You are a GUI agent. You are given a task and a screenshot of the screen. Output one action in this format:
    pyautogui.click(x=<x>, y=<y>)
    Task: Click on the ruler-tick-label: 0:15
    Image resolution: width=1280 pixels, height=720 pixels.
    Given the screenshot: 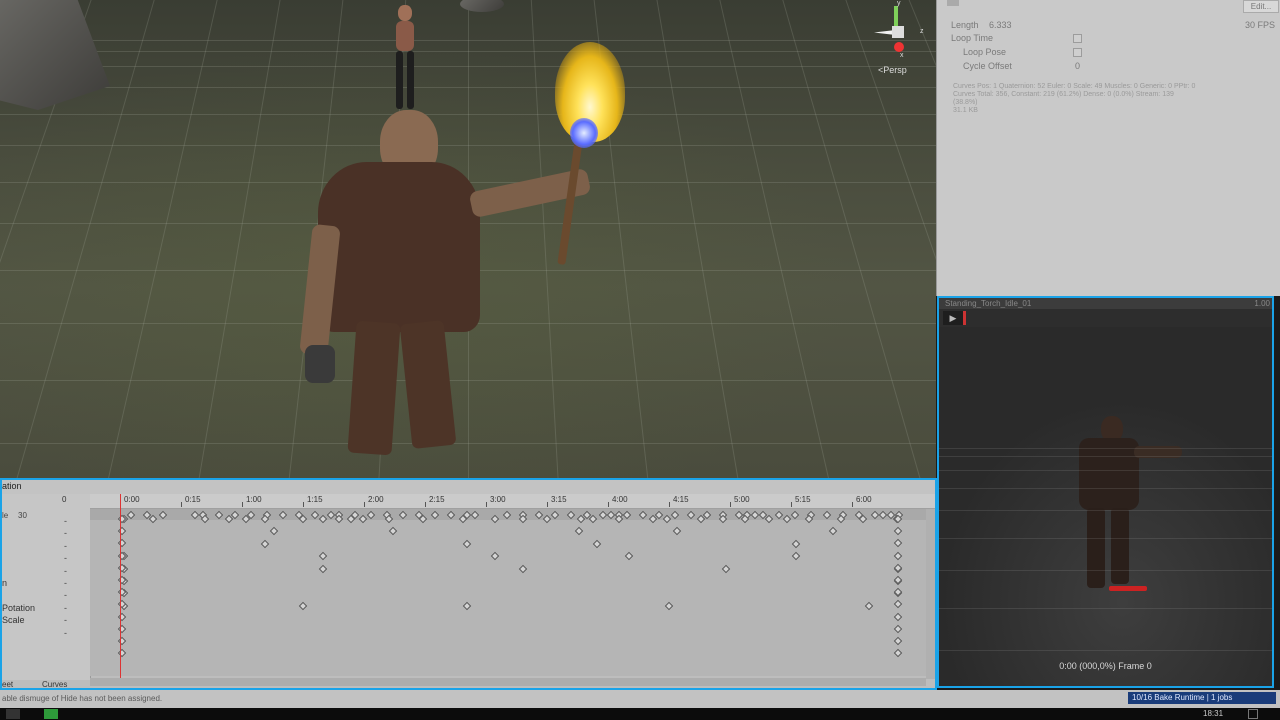 What is the action you would take?
    pyautogui.click(x=193, y=499)
    